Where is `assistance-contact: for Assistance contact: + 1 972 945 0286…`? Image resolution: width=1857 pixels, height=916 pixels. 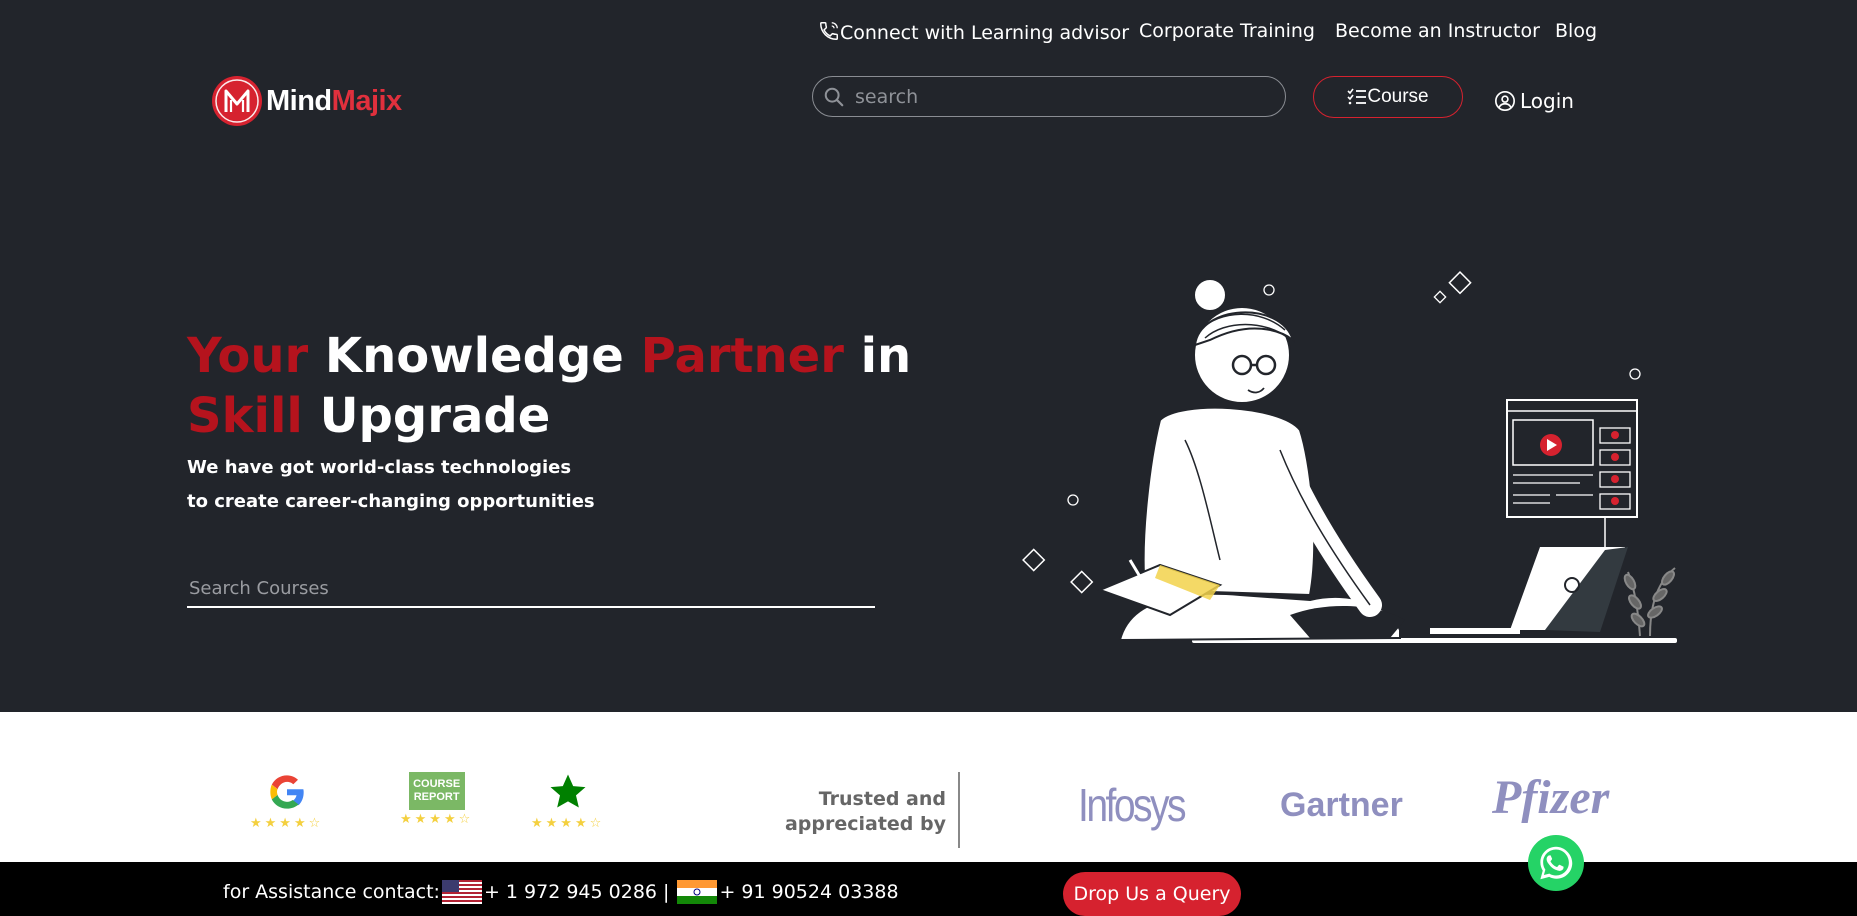 assistance-contact: for Assistance contact: + 1 972 945 0286… is located at coordinates (561, 892).